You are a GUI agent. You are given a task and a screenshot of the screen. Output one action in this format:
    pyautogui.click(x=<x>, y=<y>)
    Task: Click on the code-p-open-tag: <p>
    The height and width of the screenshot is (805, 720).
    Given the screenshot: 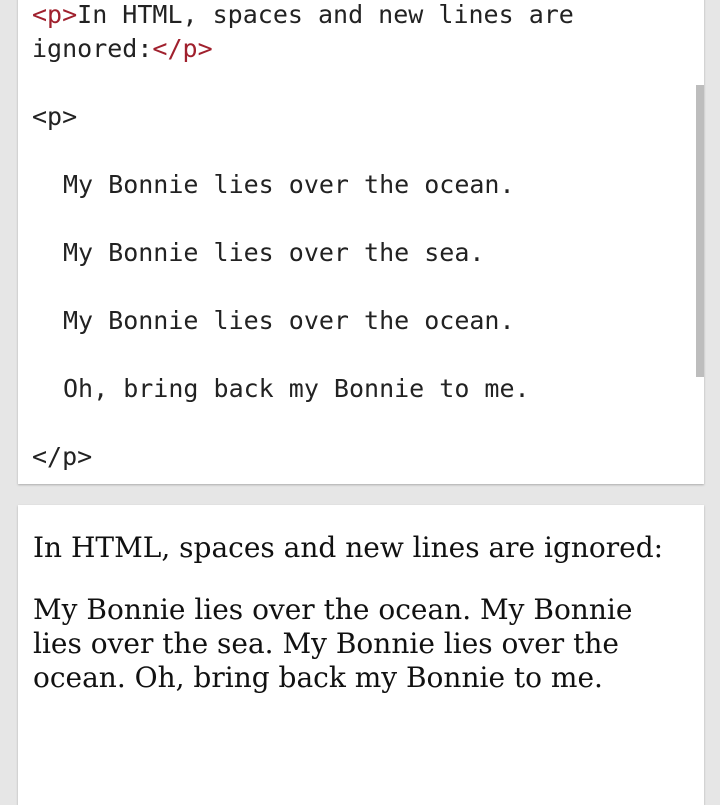 What is the action you would take?
    pyautogui.click(x=55, y=116)
    